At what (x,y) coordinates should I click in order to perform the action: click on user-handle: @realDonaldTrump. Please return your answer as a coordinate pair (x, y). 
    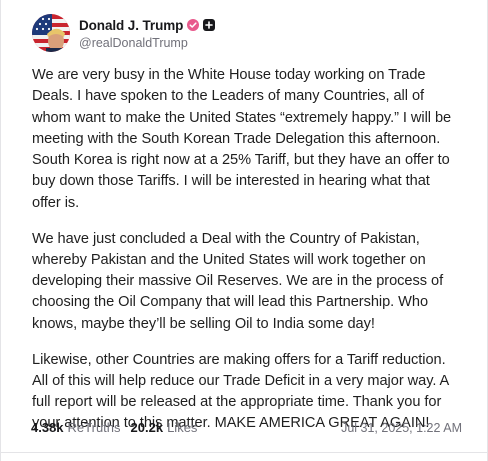
    Looking at the image, I should click on (147, 43).